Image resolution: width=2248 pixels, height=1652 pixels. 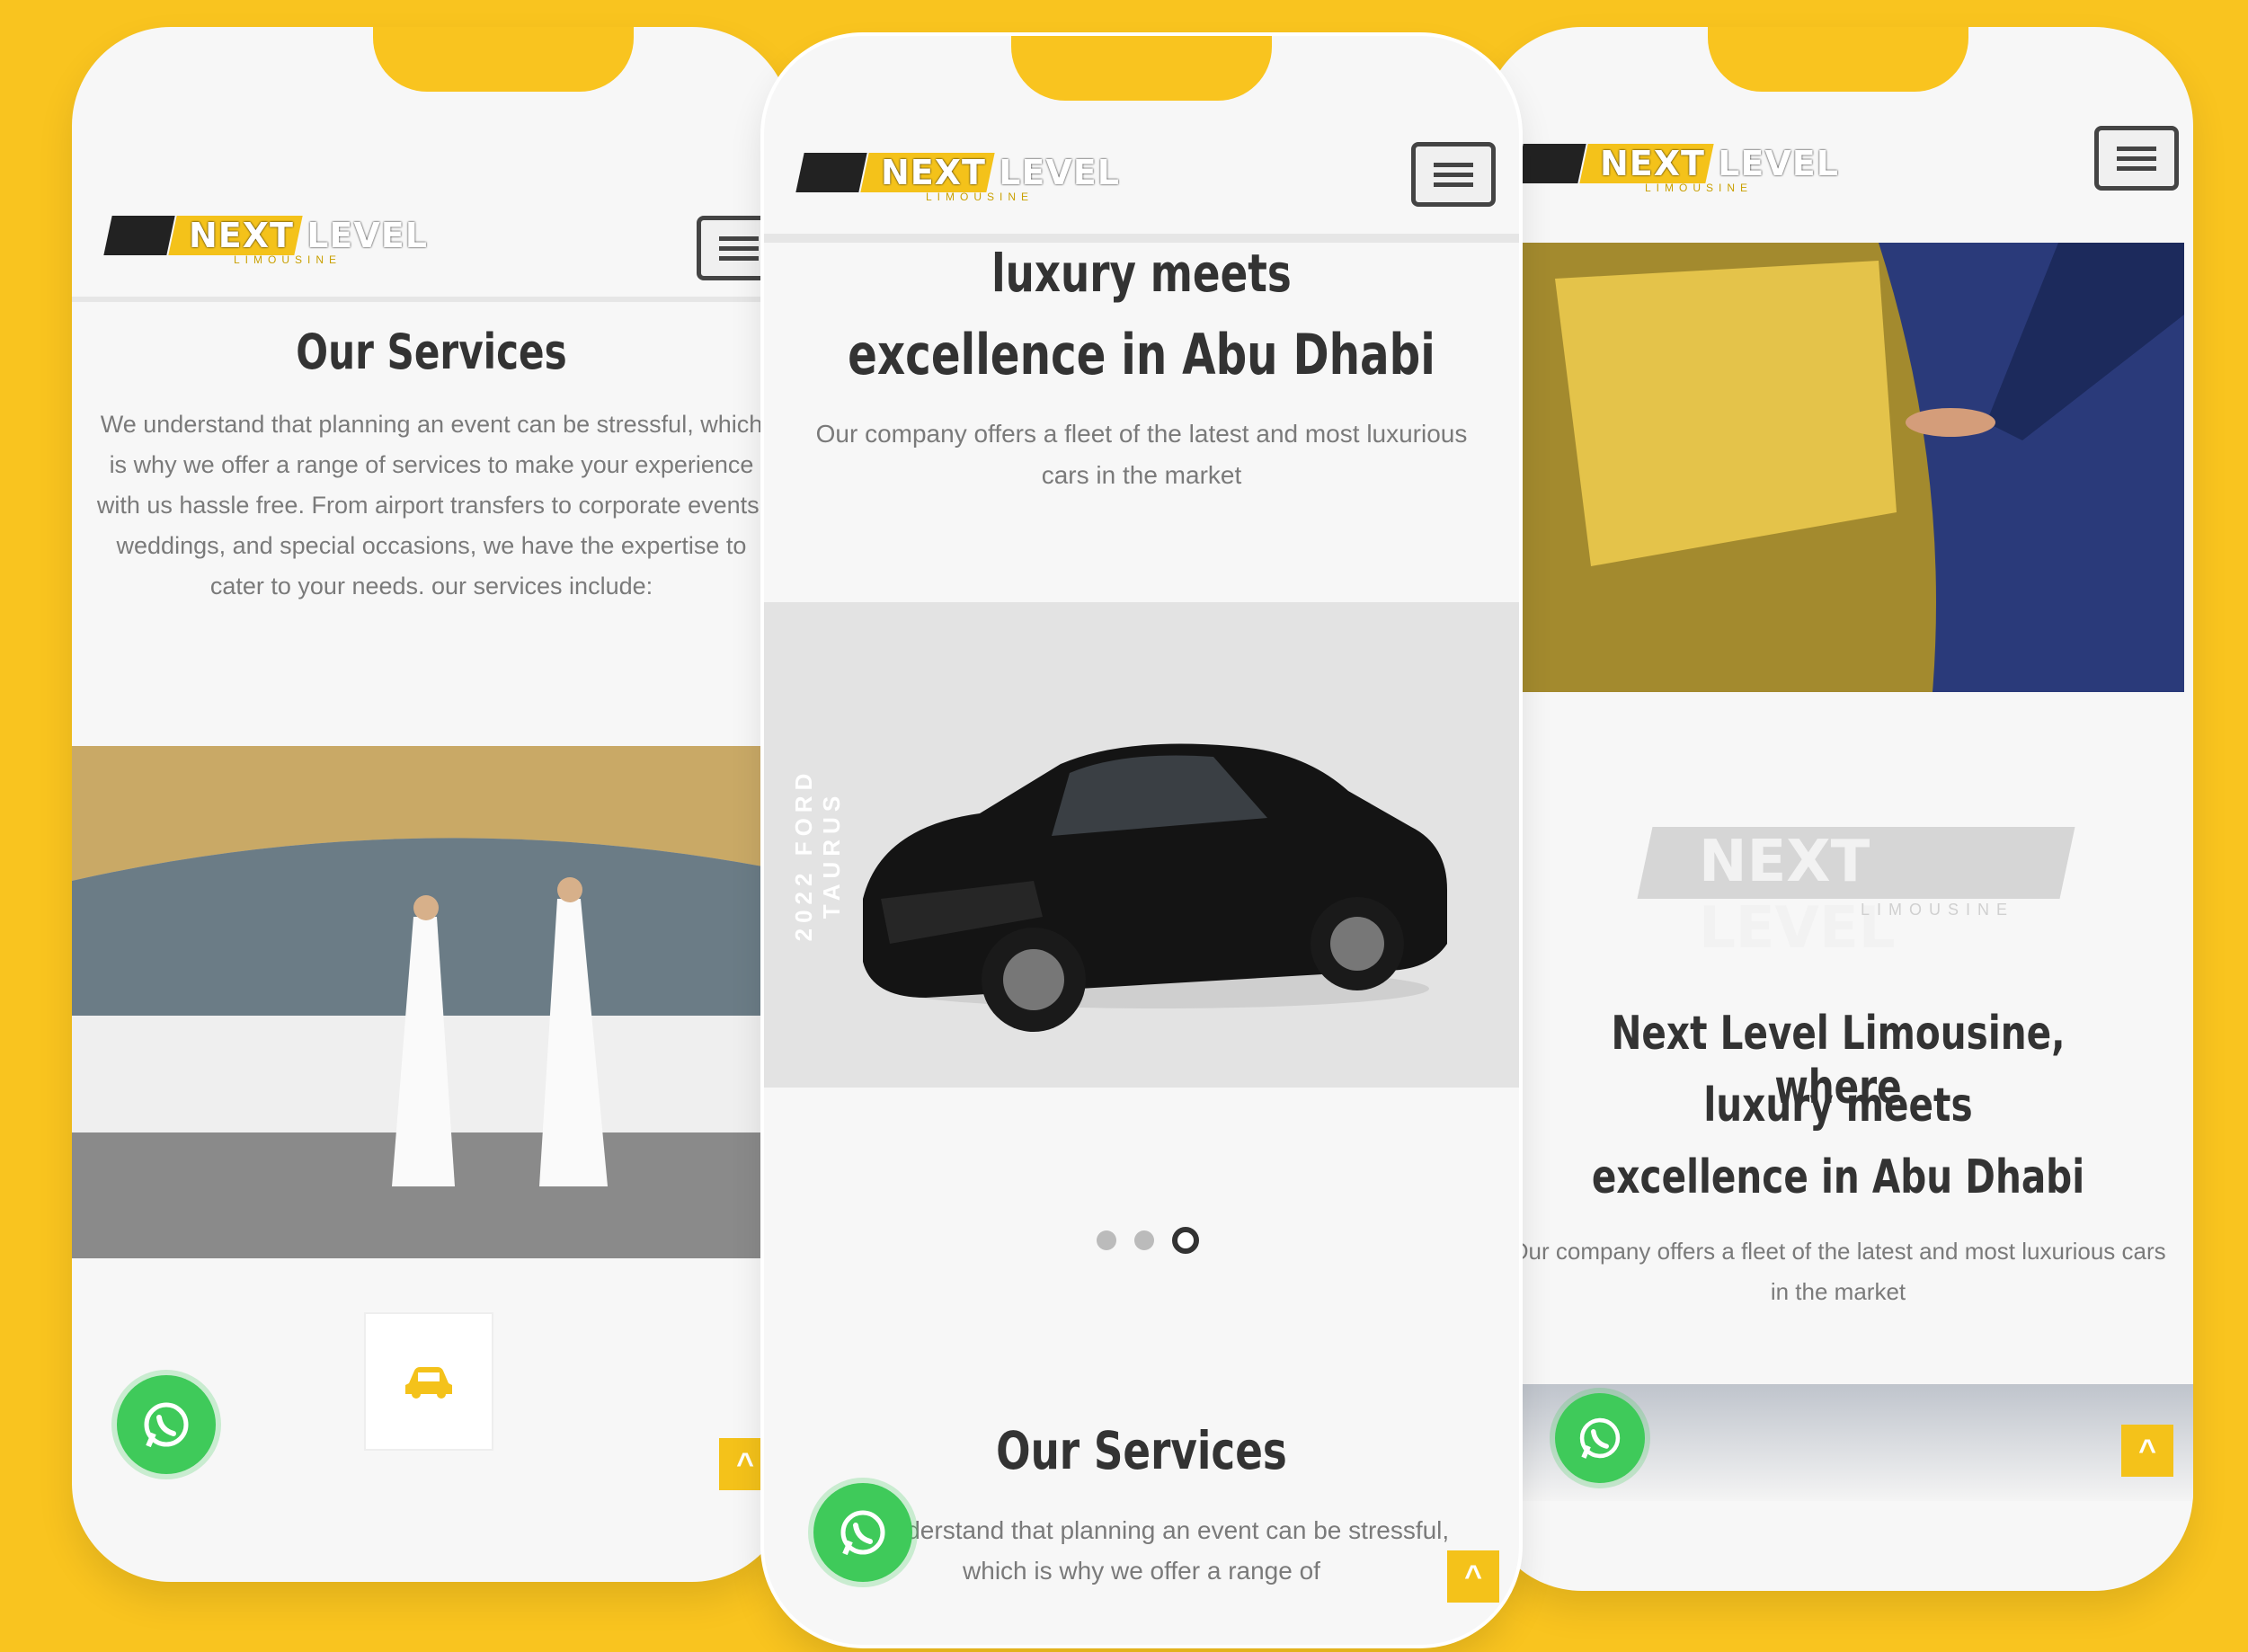 What do you see at coordinates (1155, 887) in the screenshot?
I see `car-image` at bounding box center [1155, 887].